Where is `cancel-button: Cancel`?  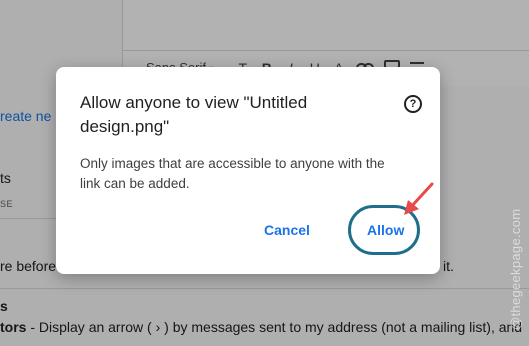 cancel-button: Cancel is located at coordinates (287, 230).